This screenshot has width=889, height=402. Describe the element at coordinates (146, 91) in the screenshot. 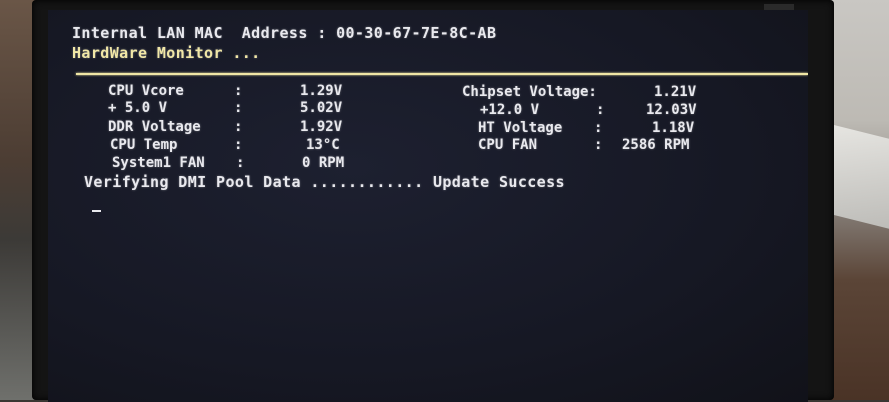

I see `monitor-label-cpu-vcore: CPU Vcore` at that location.